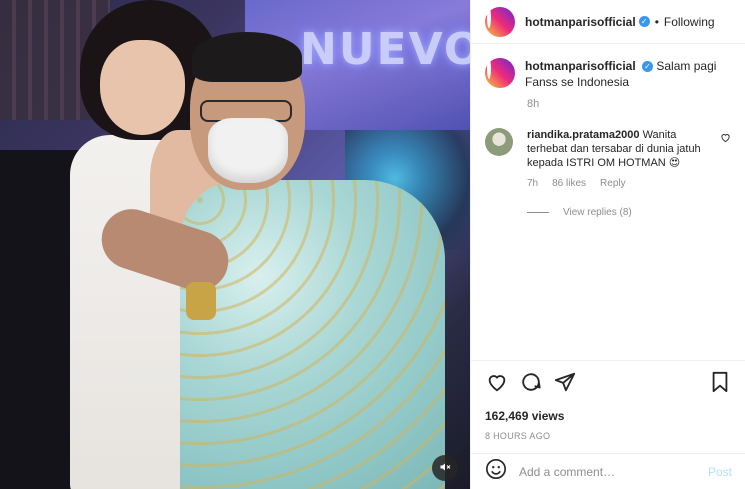 This screenshot has width=745, height=489. I want to click on bookmark-icon, so click(720, 383).